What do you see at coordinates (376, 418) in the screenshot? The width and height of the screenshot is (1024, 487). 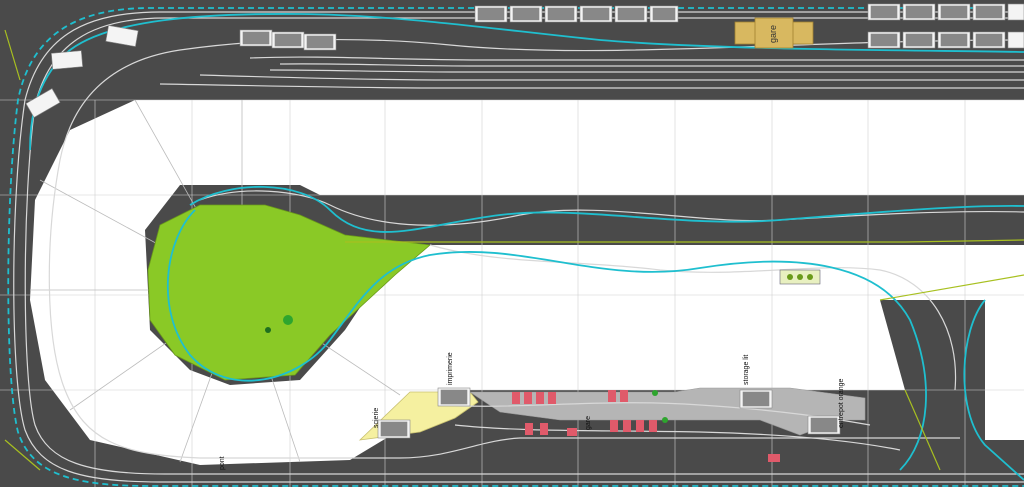 I see `scierie-label: scierie` at bounding box center [376, 418].